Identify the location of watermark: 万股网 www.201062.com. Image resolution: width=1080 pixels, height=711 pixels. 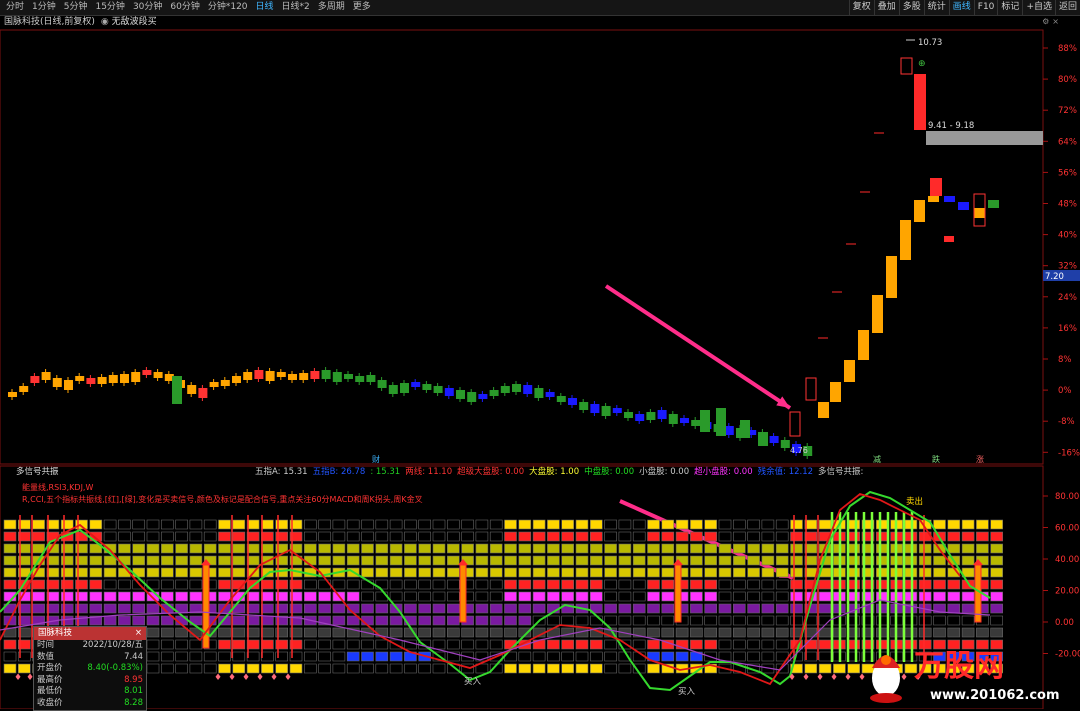
(969, 673).